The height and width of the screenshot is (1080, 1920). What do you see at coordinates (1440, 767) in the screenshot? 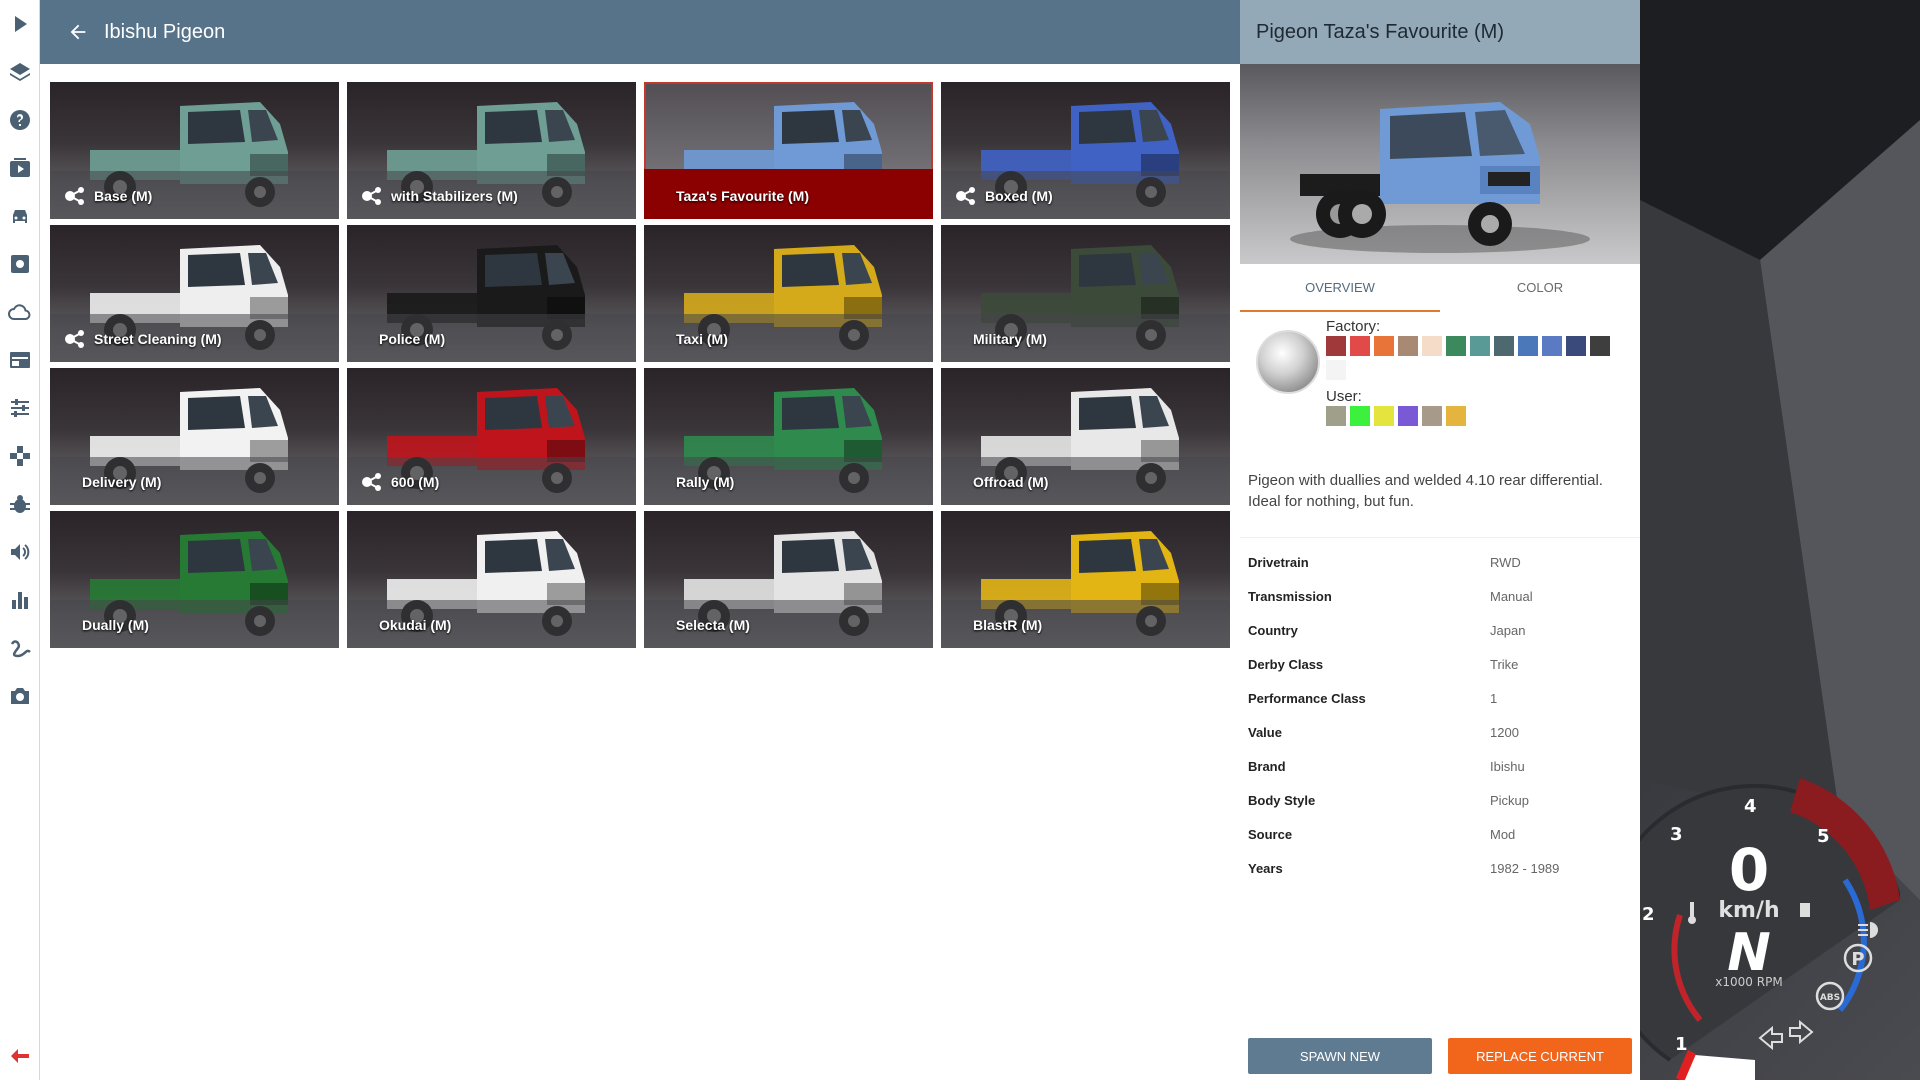
I see `spec-row: Brand Ibishu` at bounding box center [1440, 767].